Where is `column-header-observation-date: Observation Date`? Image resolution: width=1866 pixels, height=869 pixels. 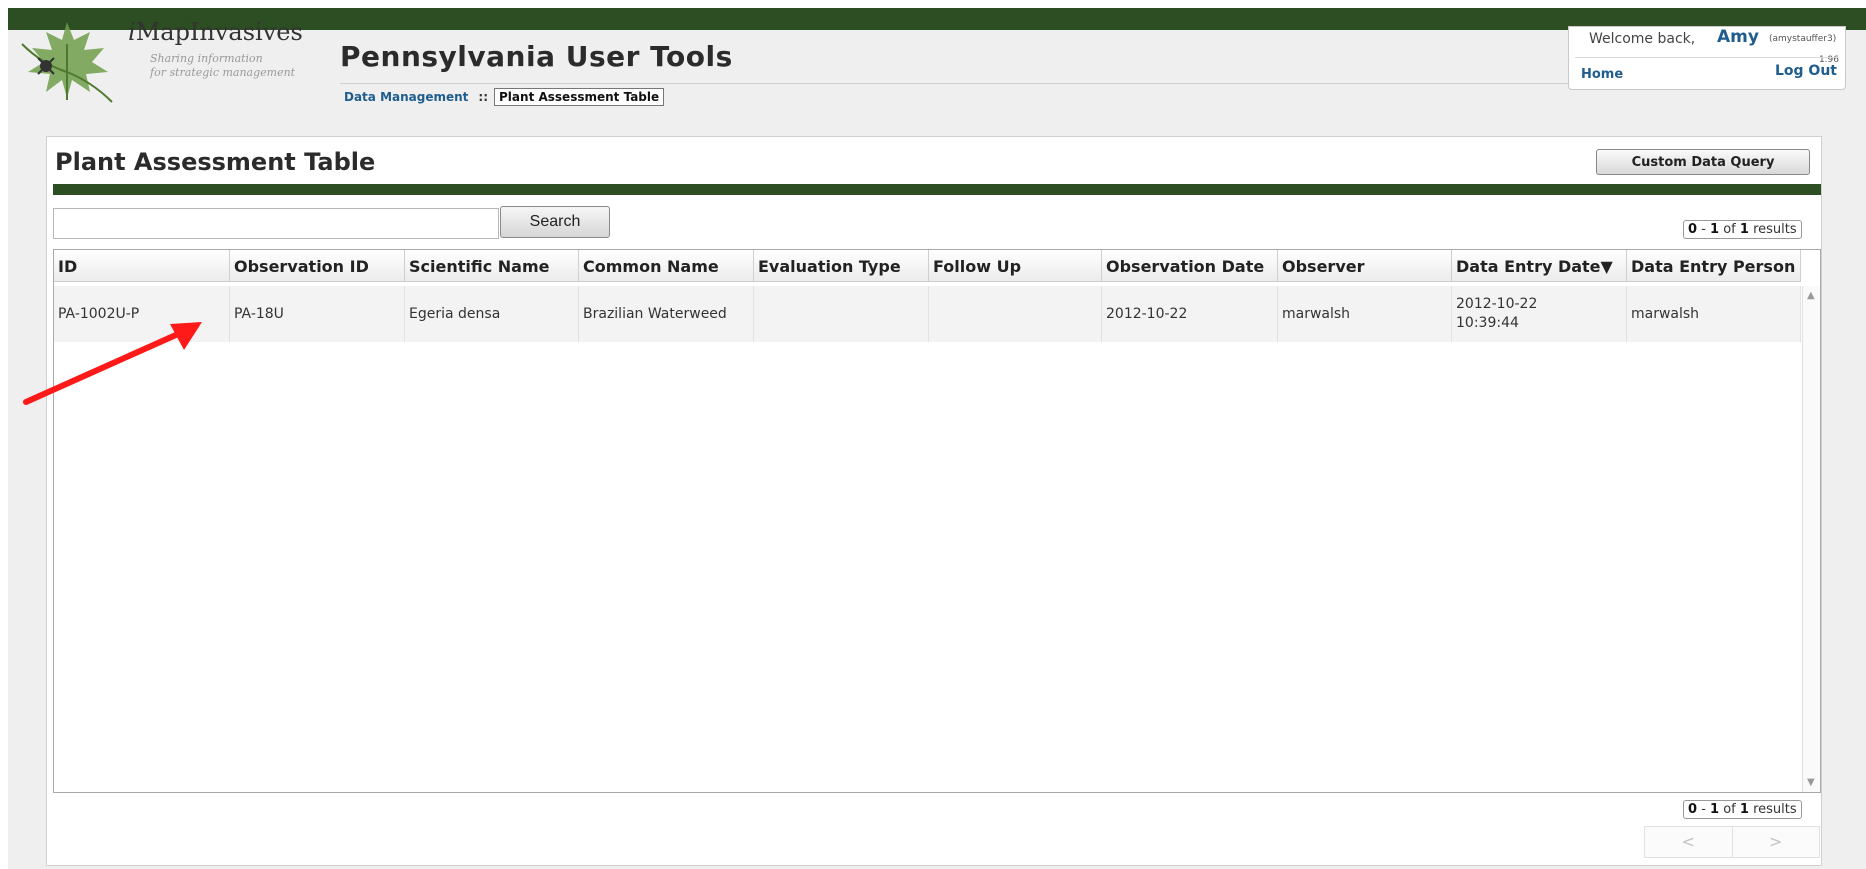 column-header-observation-date: Observation Date is located at coordinates (1190, 266).